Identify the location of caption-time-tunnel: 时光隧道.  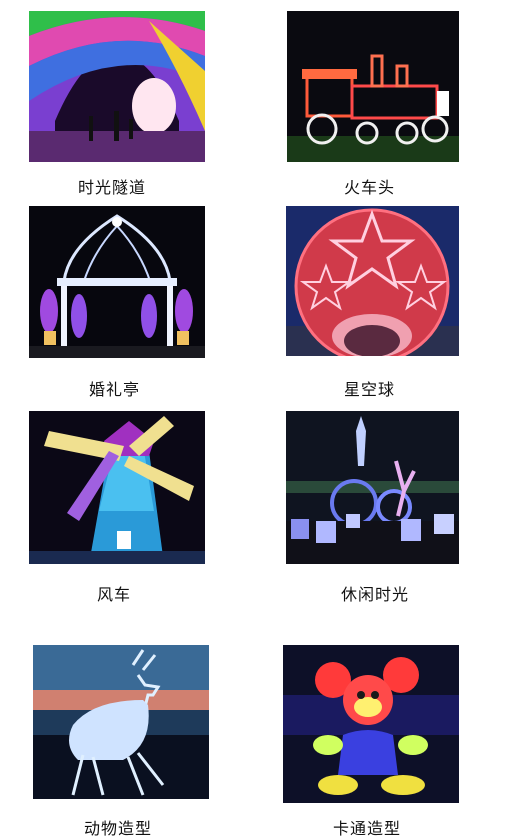
(112, 187).